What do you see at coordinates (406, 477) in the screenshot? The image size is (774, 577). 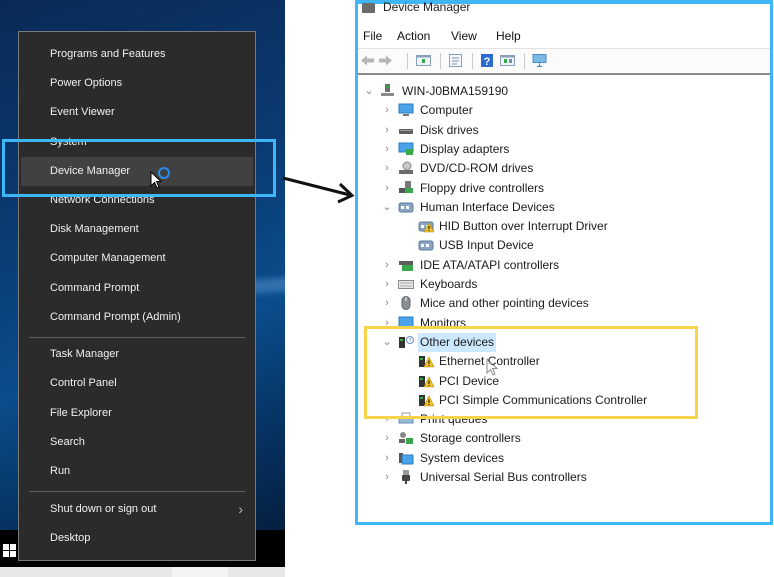 I see `usb-icon` at bounding box center [406, 477].